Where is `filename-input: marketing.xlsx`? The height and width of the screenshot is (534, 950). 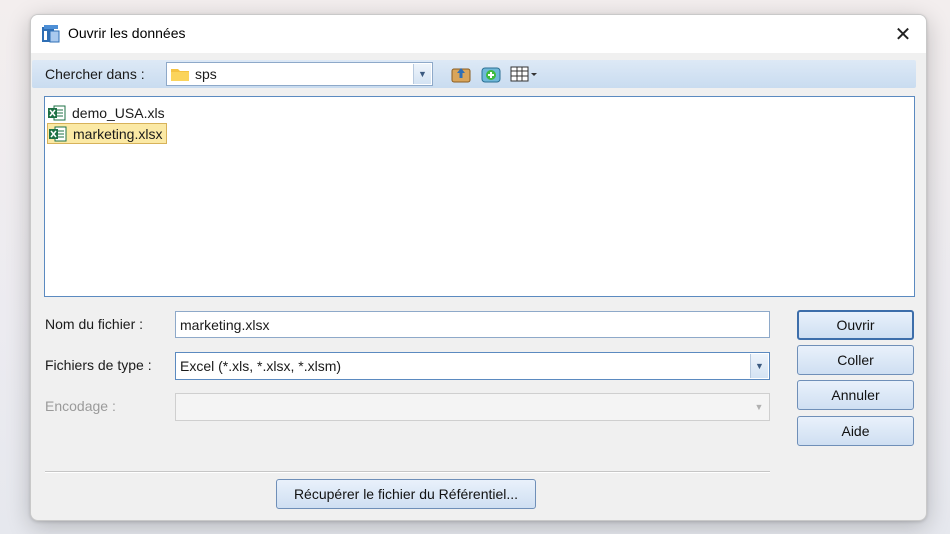 filename-input: marketing.xlsx is located at coordinates (472, 324).